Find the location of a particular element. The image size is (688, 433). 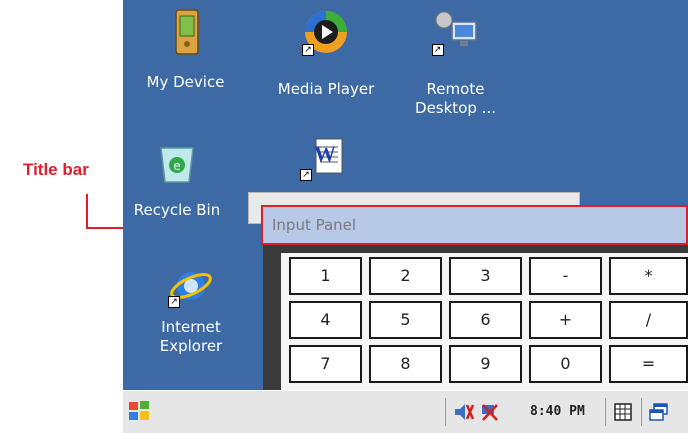

recycle-bin-icon: e is located at coordinates (177, 162).